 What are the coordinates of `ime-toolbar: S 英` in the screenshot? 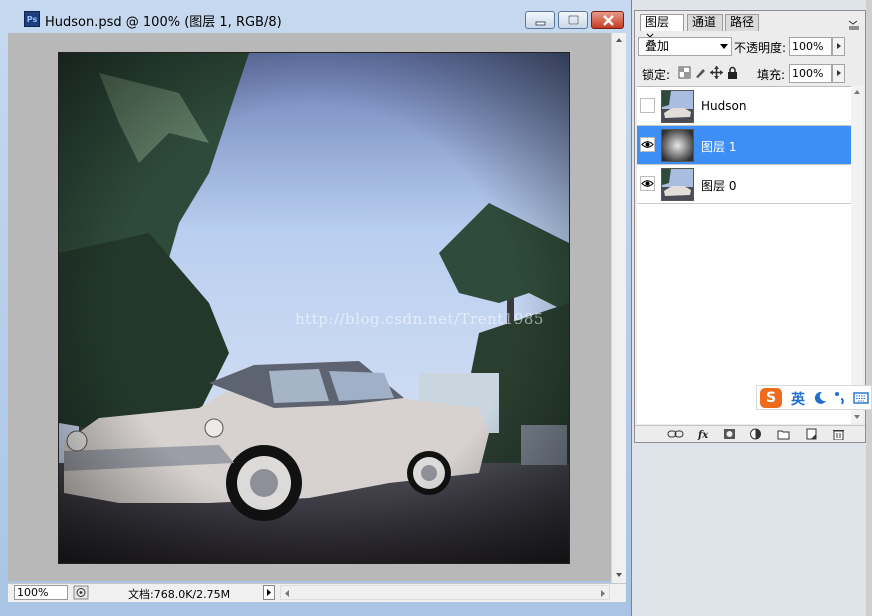 It's located at (814, 397).